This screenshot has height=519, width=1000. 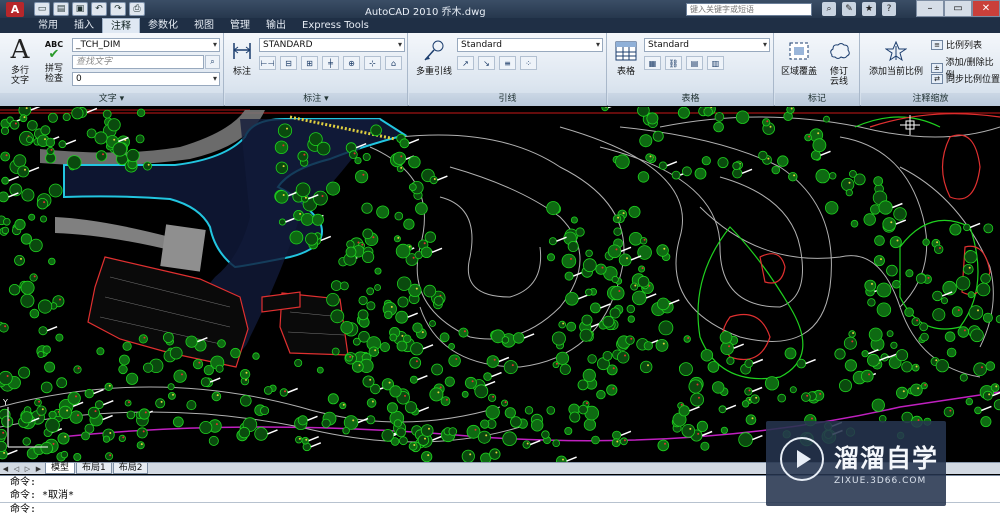 What do you see at coordinates (528, 63) in the screenshot?
I see `collect-leaders-icon: ⁘` at bounding box center [528, 63].